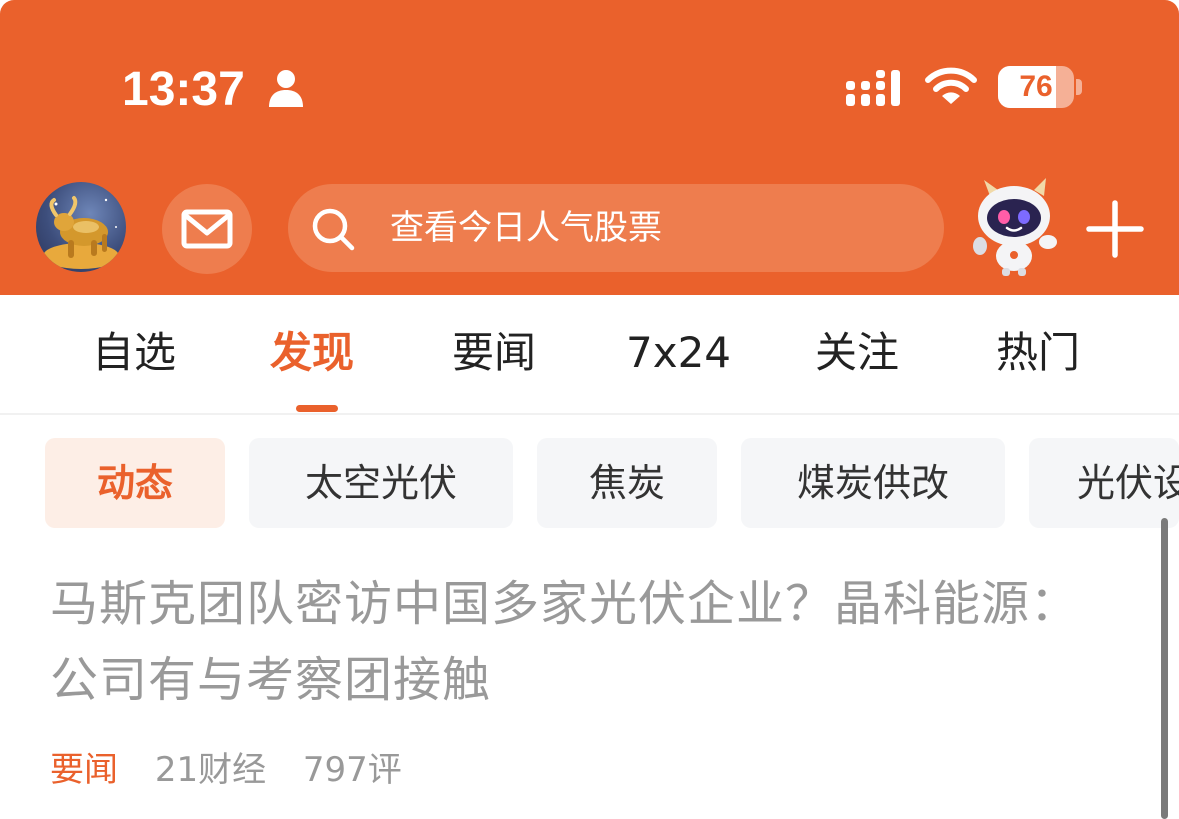  I want to click on chip-coal-supply-reform: 煤炭供改, so click(873, 483).